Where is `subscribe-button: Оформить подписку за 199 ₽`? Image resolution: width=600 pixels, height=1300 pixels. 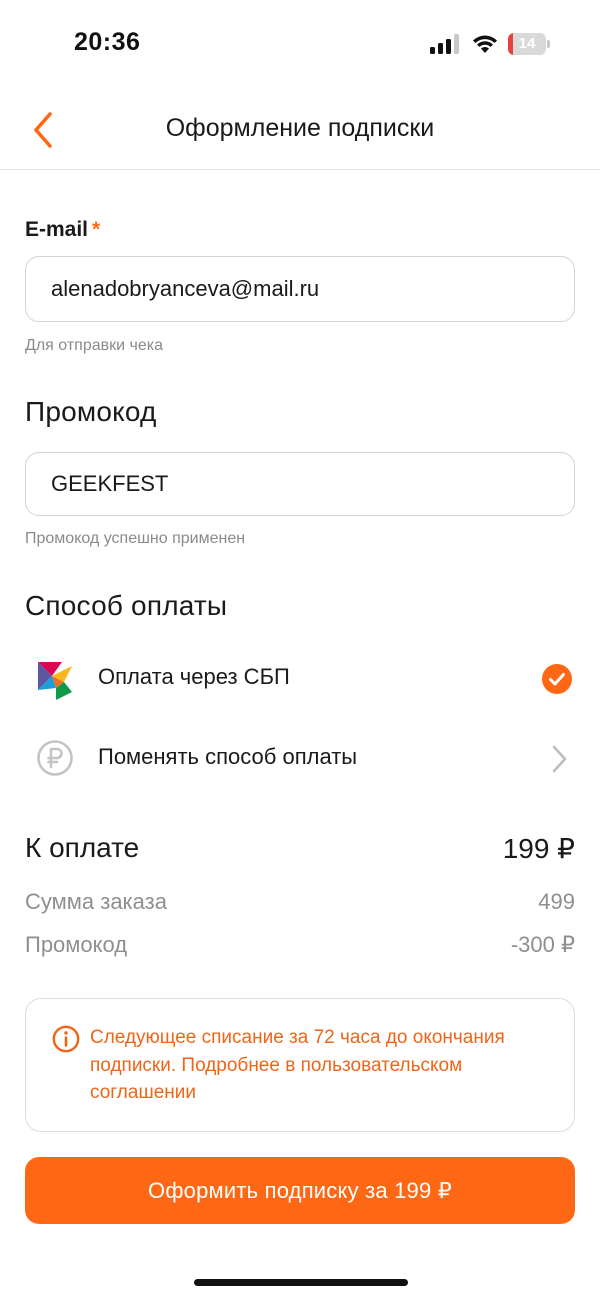 subscribe-button: Оформить подписку за 199 ₽ is located at coordinates (300, 1190).